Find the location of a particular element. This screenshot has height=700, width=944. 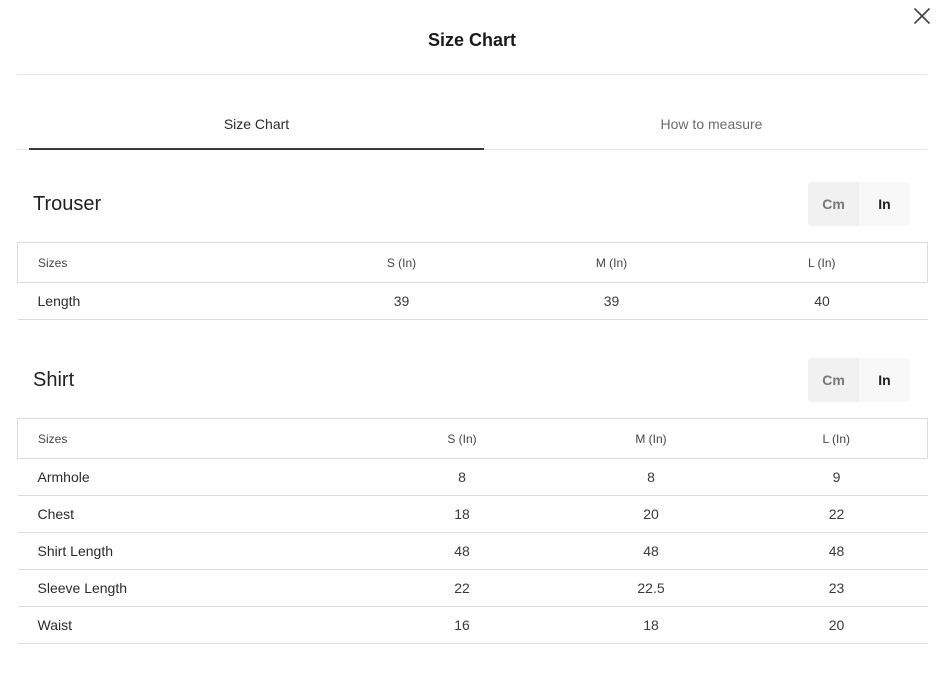

tab-size-chart: Size Chart is located at coordinates (256, 125).